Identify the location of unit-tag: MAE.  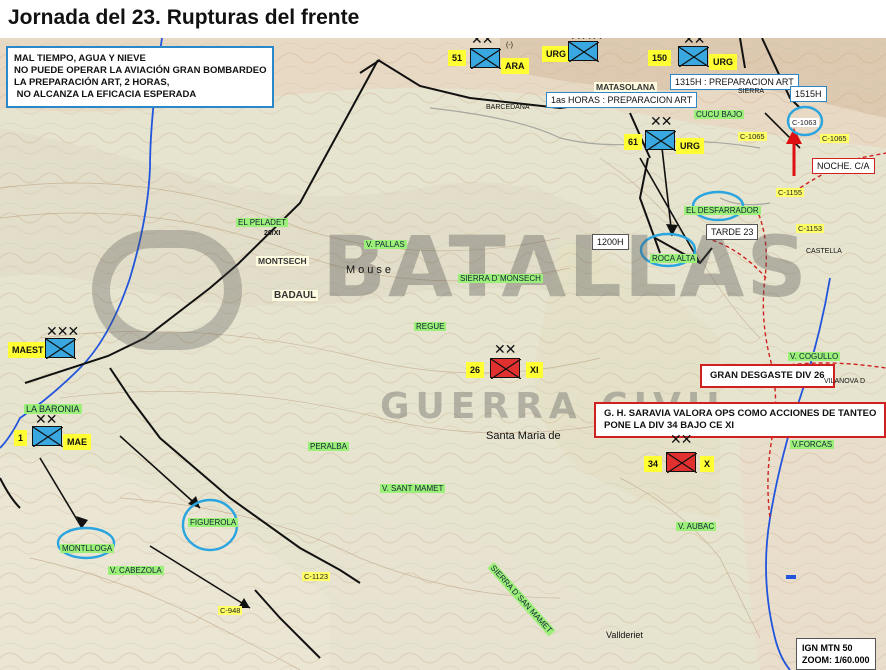
(77, 442).